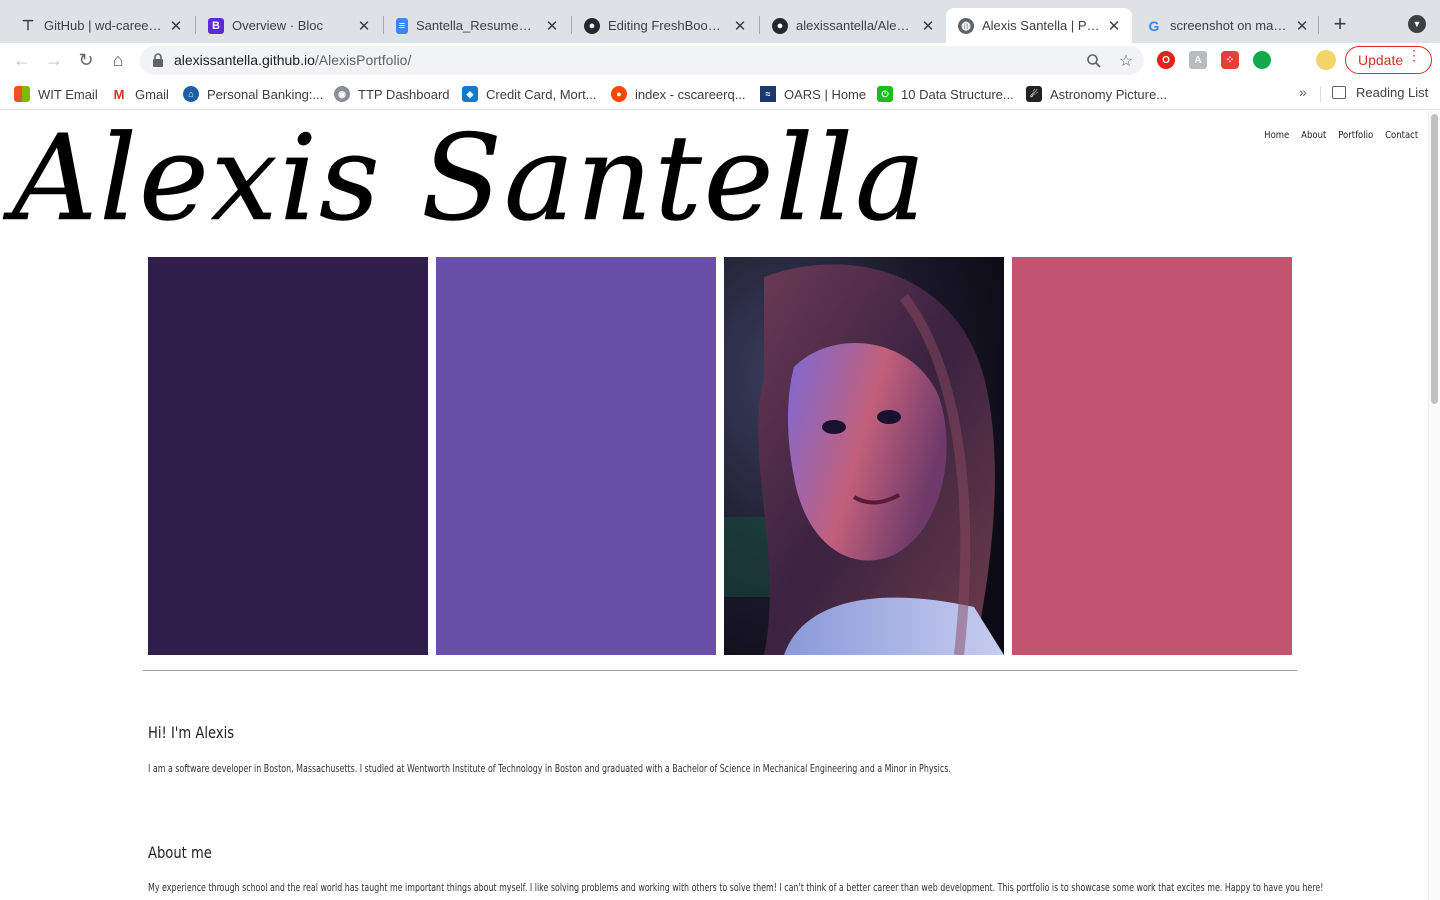 Image resolution: width=1440 pixels, height=900 pixels. I want to click on nav-portfolio-link: Portfolio, so click(1355, 135).